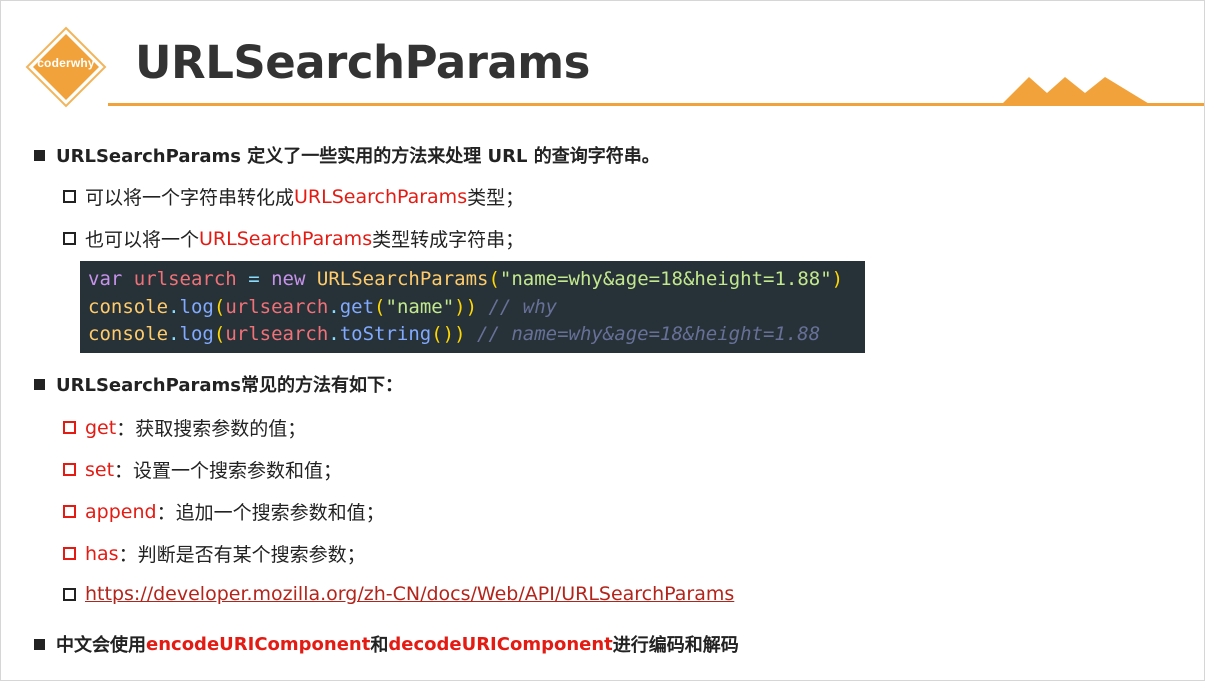 The width and height of the screenshot is (1205, 681). What do you see at coordinates (229, 385) in the screenshot?
I see `bullet-methods-text: URLSearchParams常见的方法有如下：` at bounding box center [229, 385].